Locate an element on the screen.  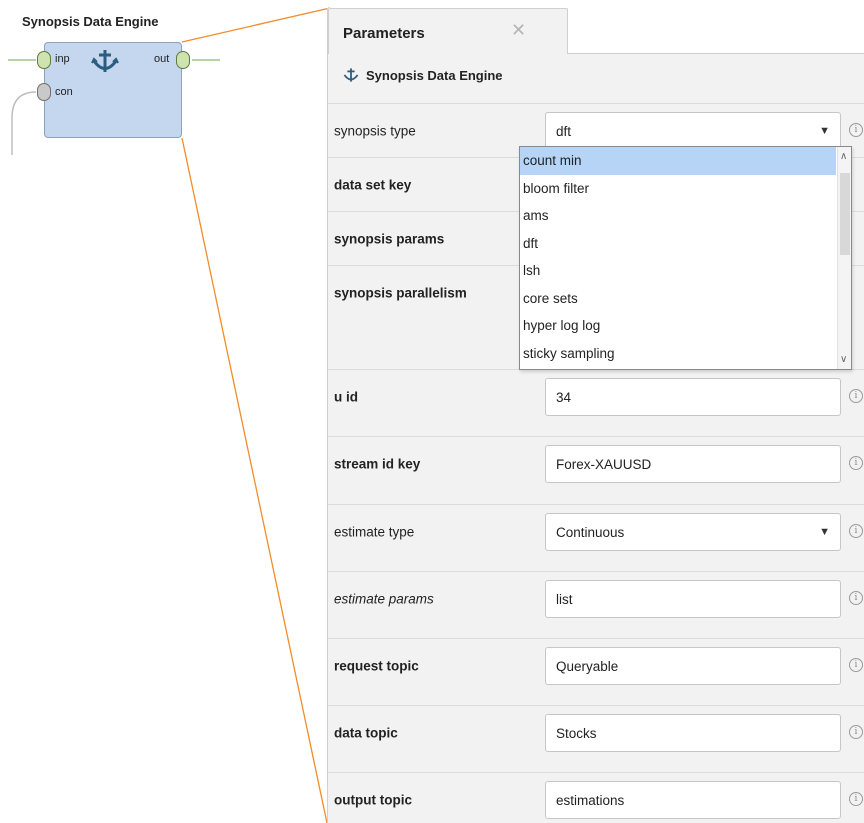
output-port is located at coordinates (183, 60).